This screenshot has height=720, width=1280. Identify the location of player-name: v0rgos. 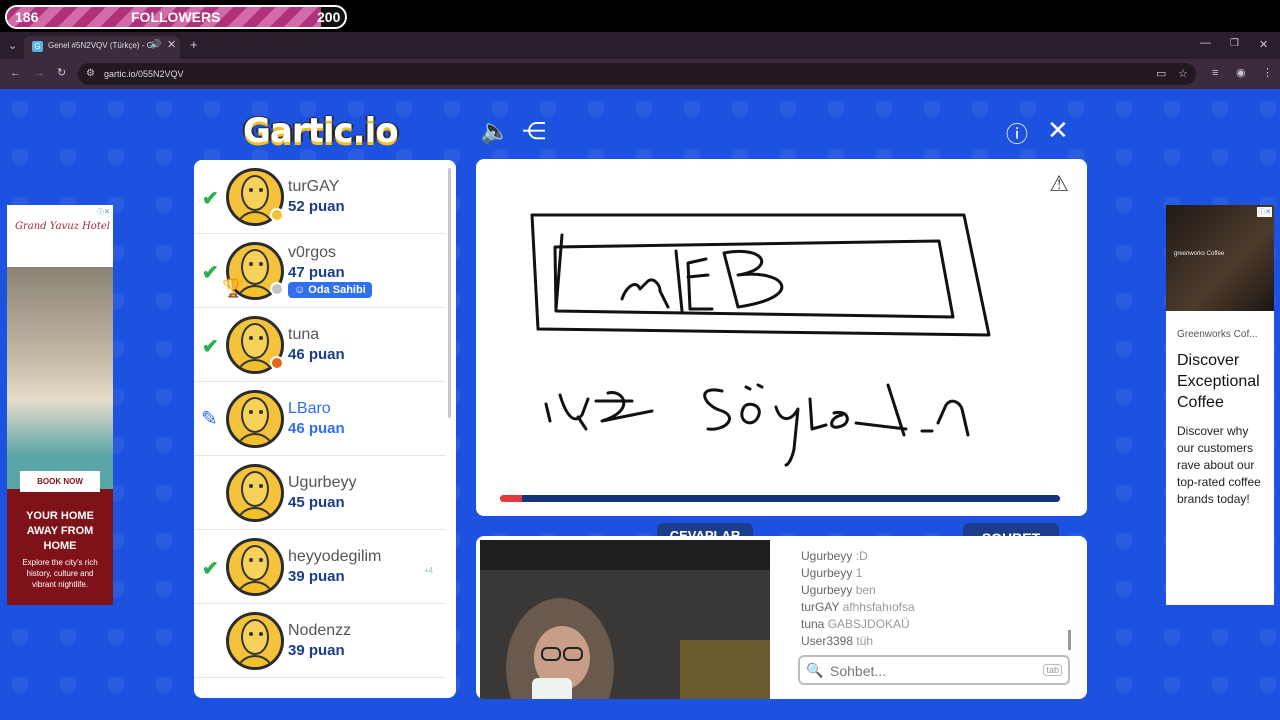
(312, 252).